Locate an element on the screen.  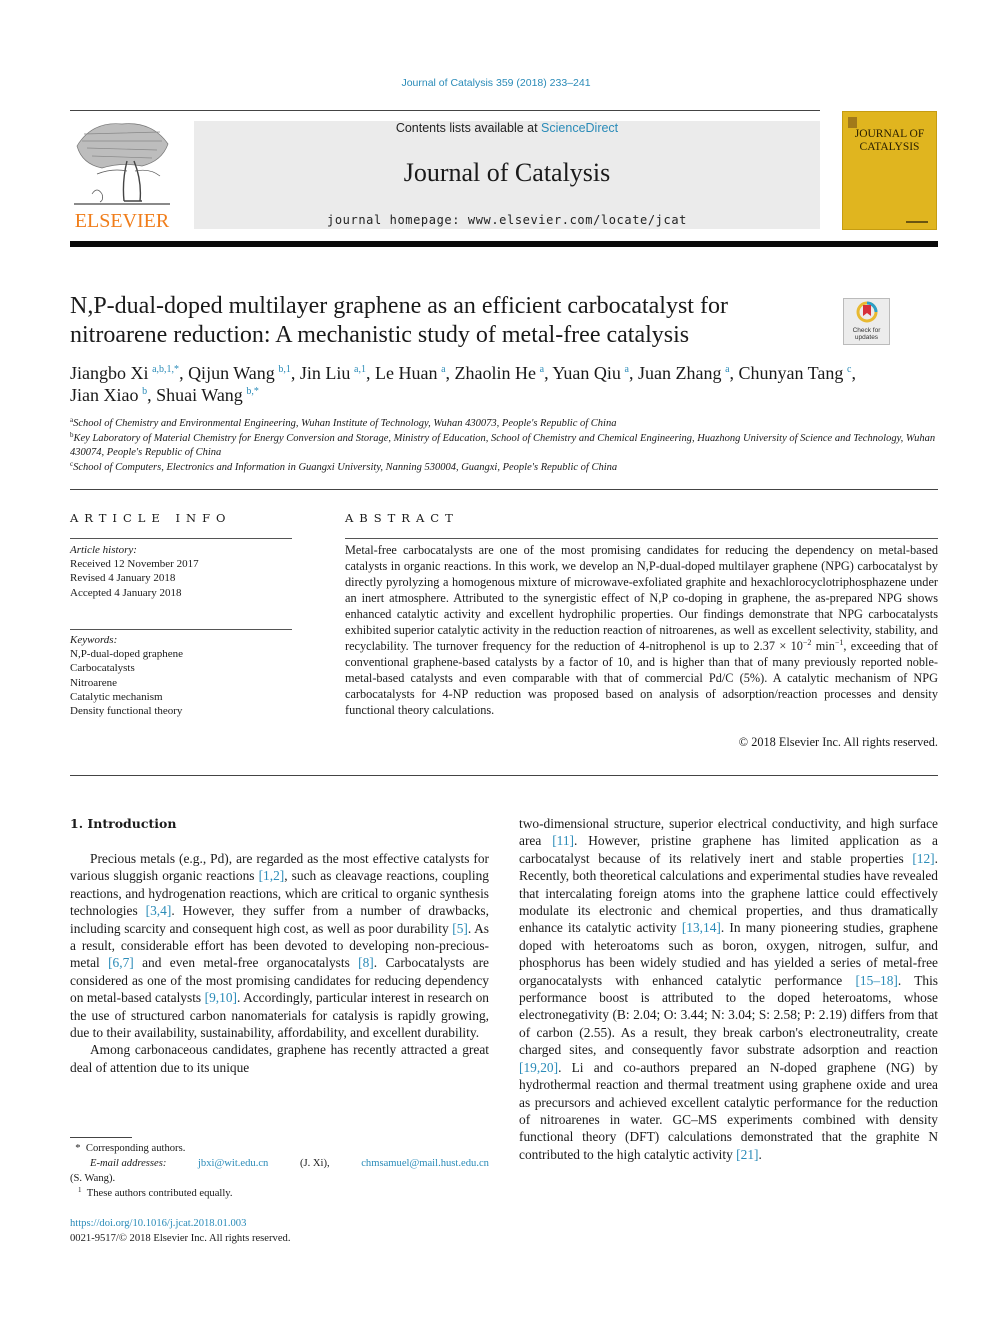
email-owner: (J. Xi), is located at coordinates (314, 1163).